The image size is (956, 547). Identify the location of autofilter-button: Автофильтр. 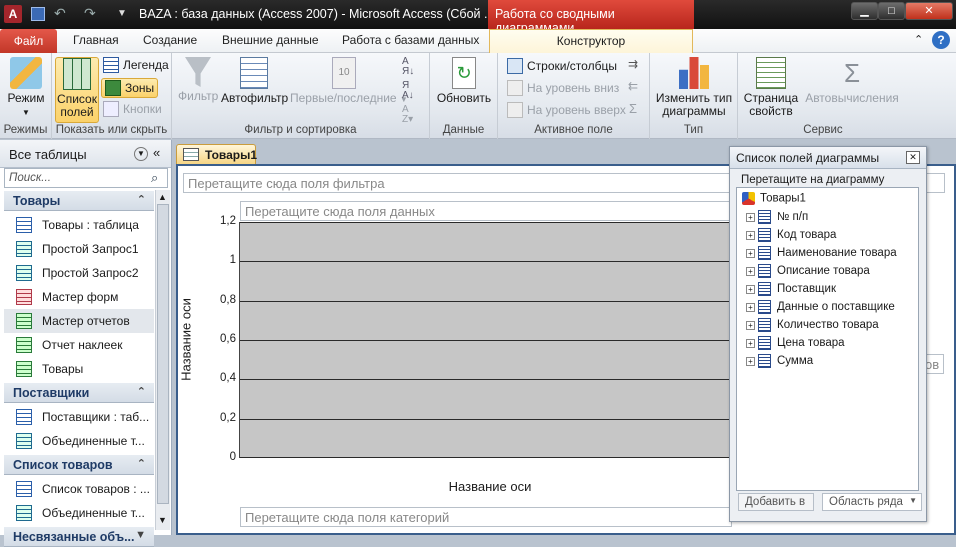
(254, 81).